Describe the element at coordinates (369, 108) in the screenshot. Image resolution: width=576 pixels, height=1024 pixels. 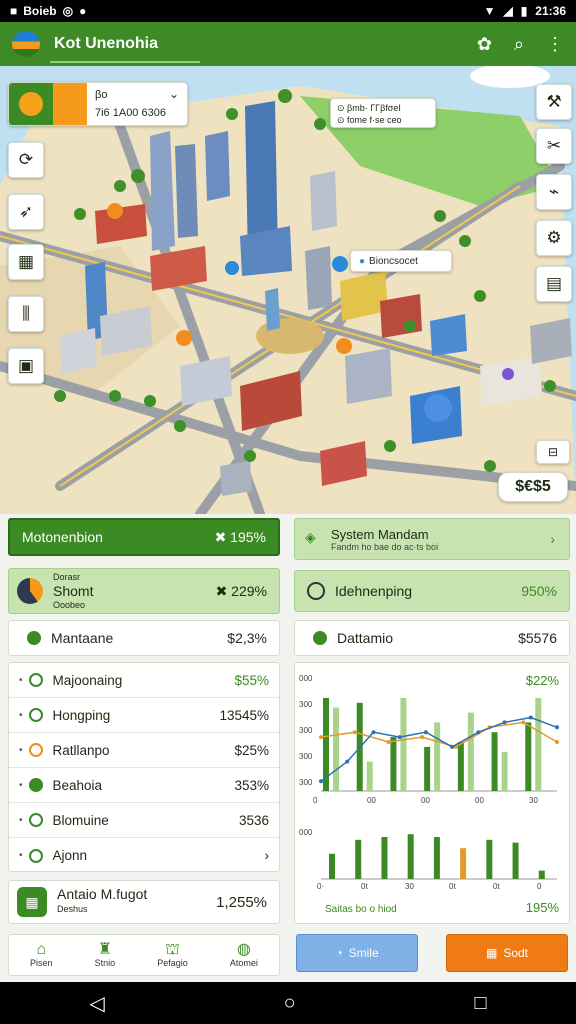
I see `info-line-1: ⊙ βmb· ΓΓβfσeΙ` at that location.